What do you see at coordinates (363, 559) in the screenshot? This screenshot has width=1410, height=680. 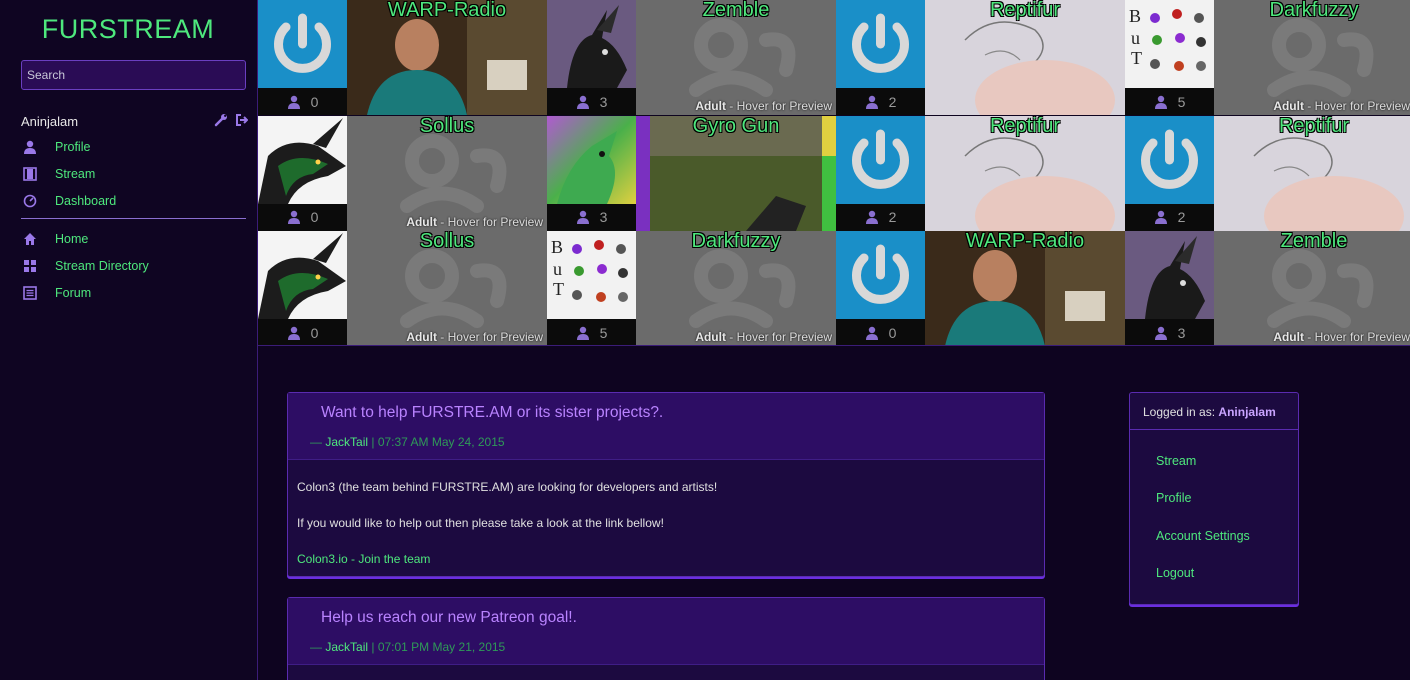 I see `join-team-link: Colon3.io - Join the team` at bounding box center [363, 559].